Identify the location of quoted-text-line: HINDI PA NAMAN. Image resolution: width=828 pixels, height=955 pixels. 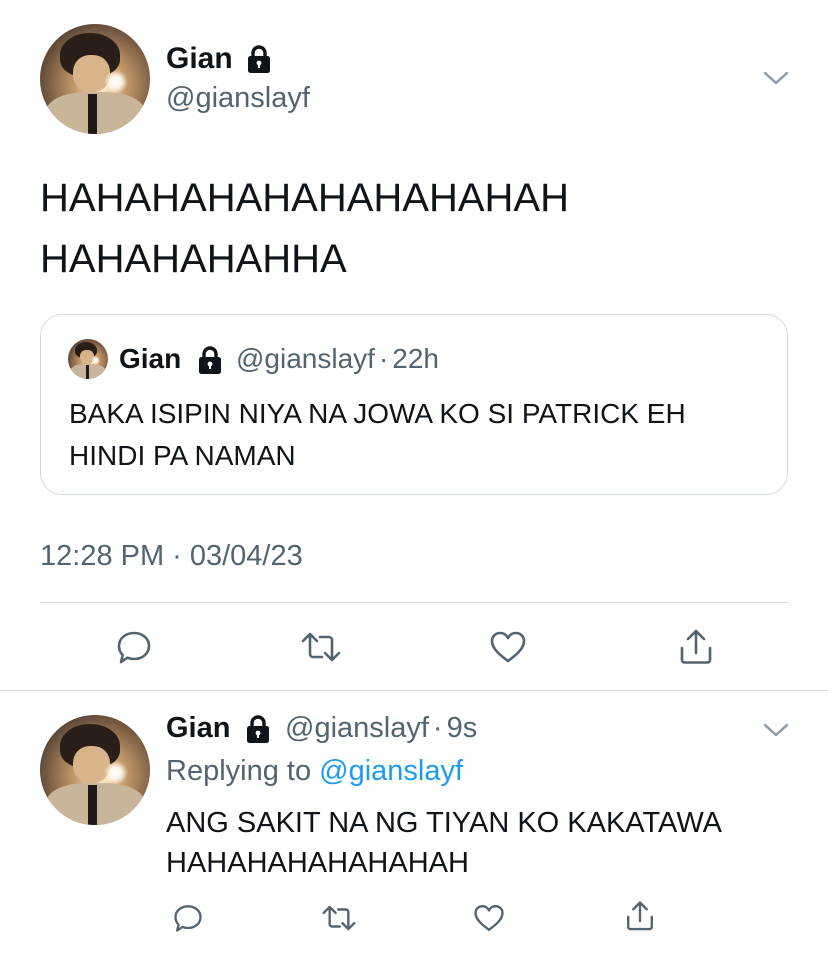
(182, 455).